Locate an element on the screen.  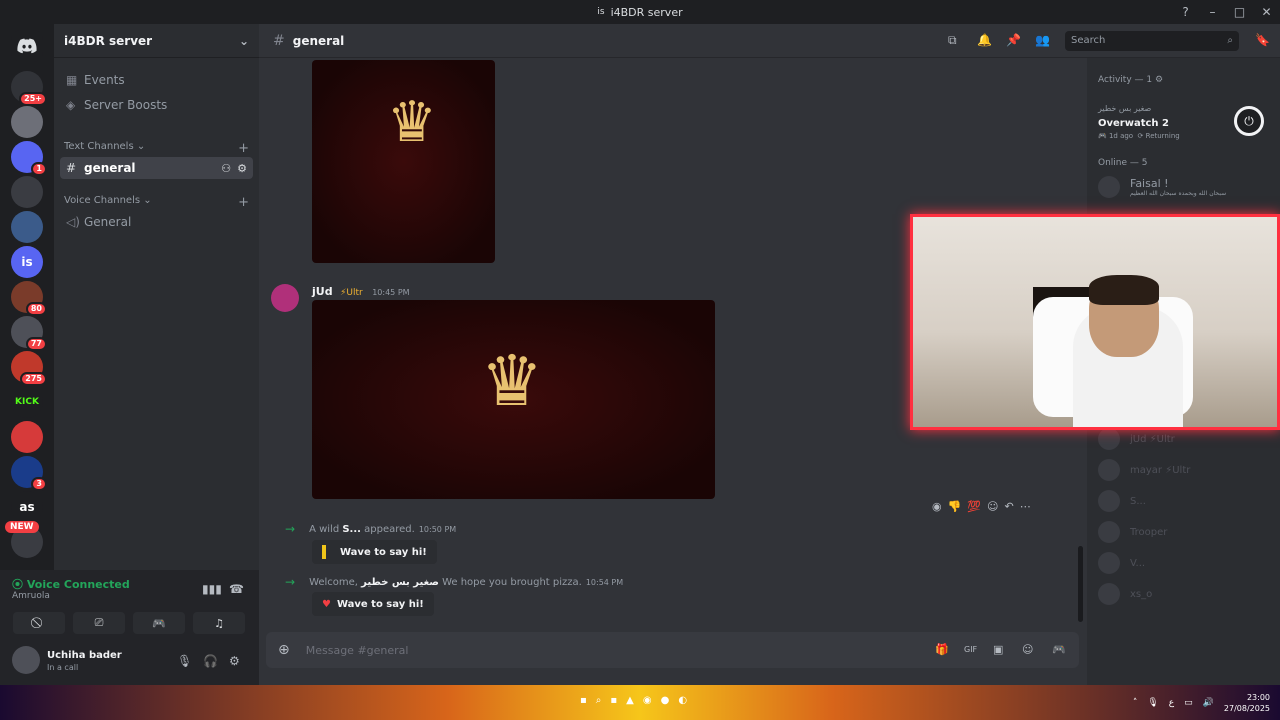
app-icon: ▲ is located at coordinates (630, 700).